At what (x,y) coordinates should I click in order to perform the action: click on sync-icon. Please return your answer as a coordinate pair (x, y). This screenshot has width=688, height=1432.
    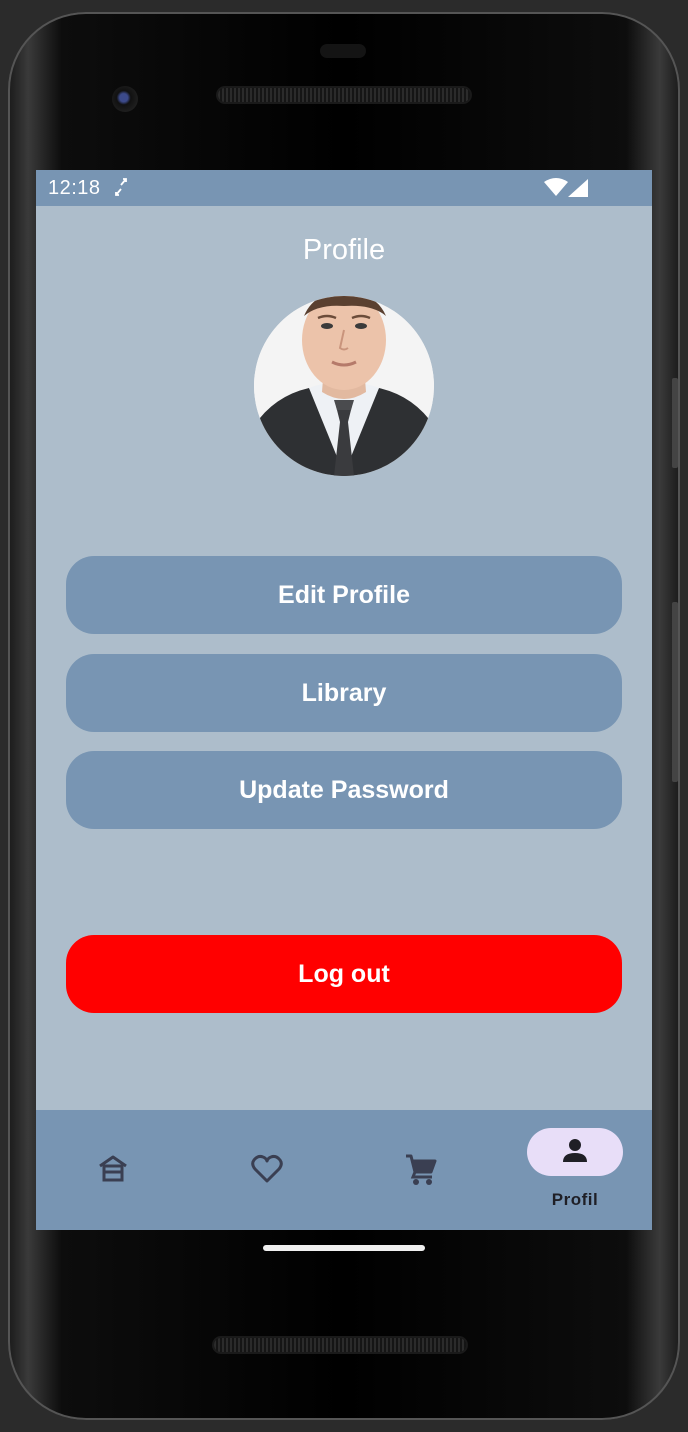
    Looking at the image, I should click on (121, 187).